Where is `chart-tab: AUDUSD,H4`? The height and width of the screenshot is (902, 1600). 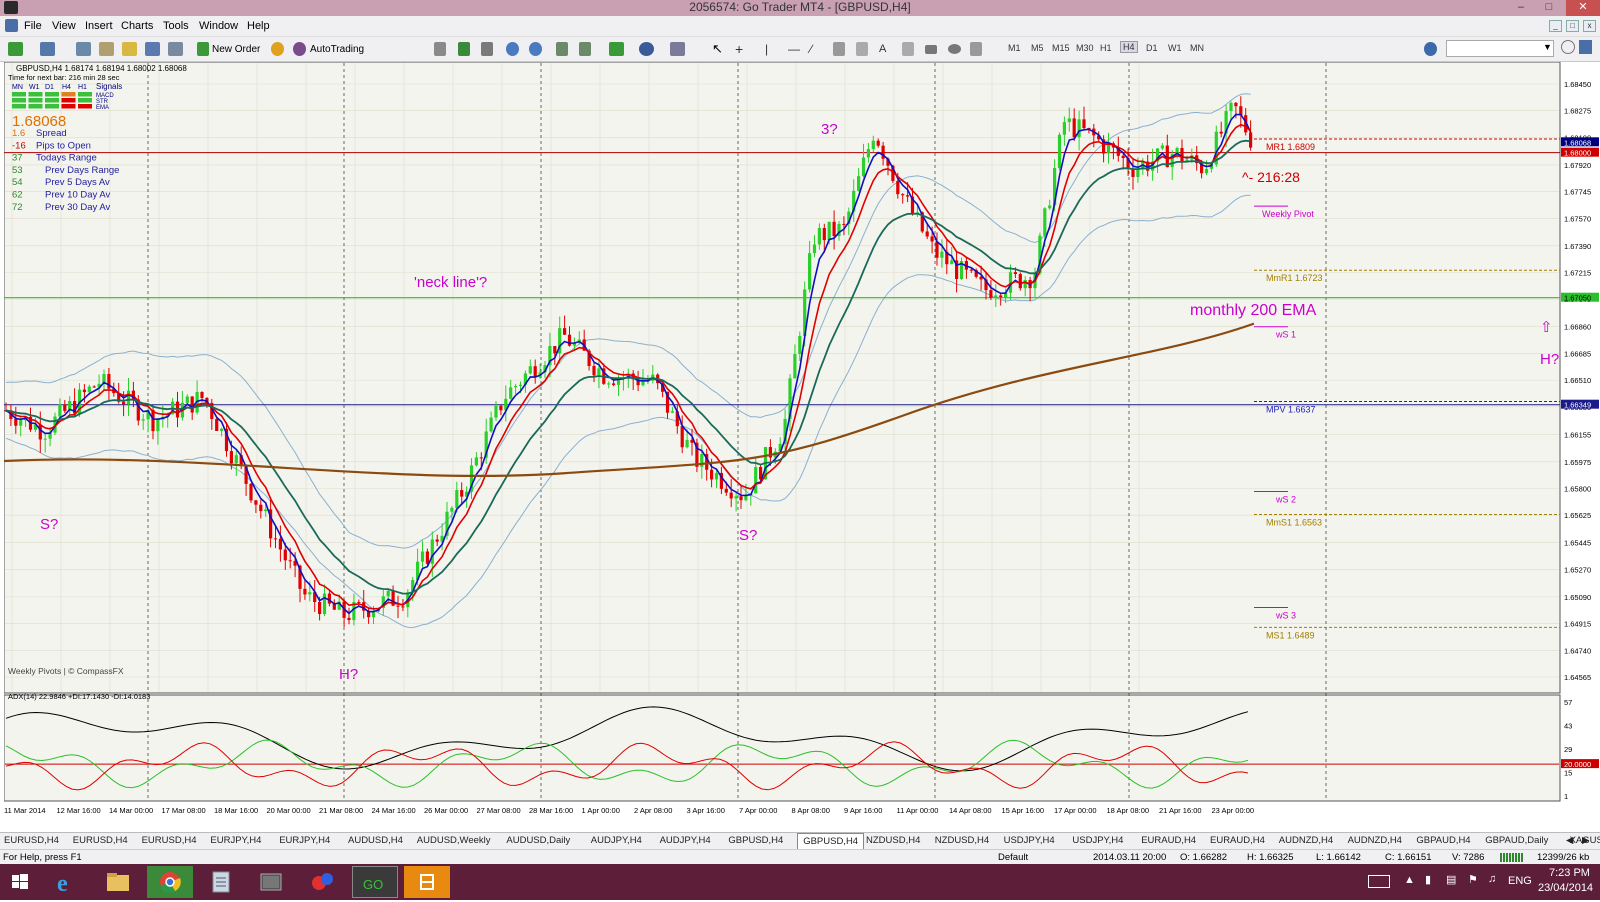 chart-tab: AUDUSD,H4 is located at coordinates (375, 840).